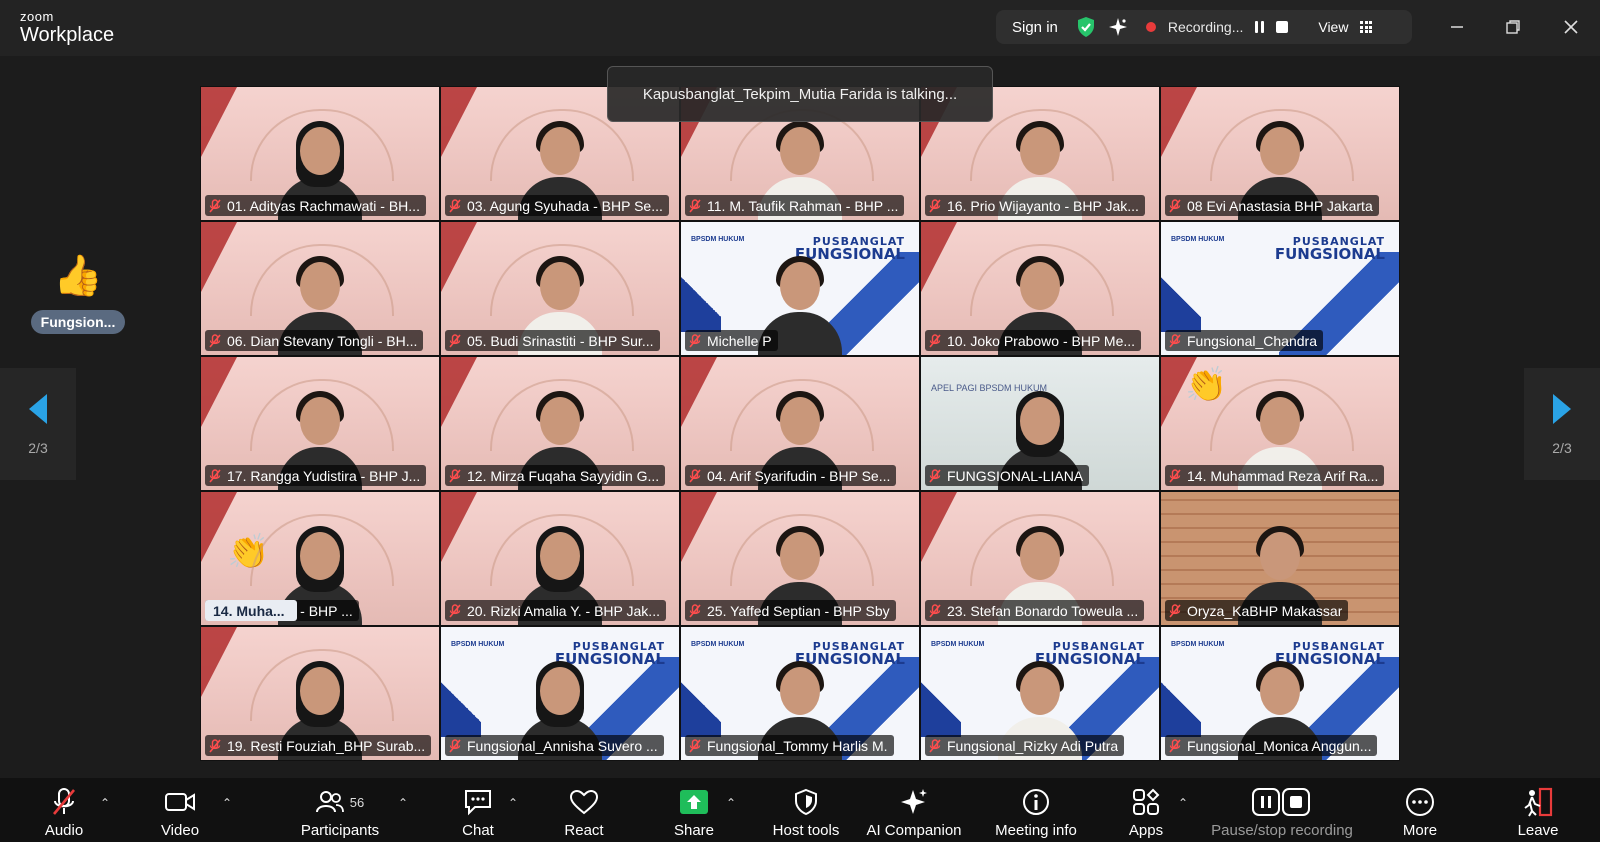 The height and width of the screenshot is (842, 1600). Describe the element at coordinates (798, 610) in the screenshot. I see `participant-name: 25. Yaffed Septian - BHP Sby` at that location.